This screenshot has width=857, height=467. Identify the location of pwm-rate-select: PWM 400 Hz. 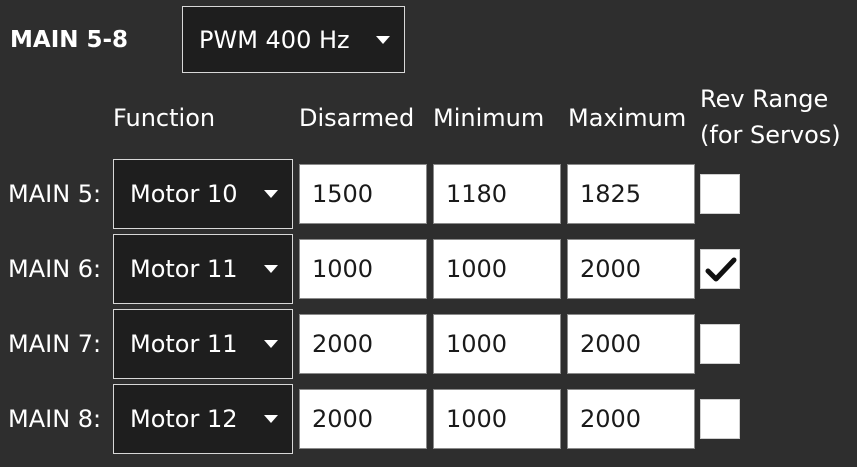
(293, 39).